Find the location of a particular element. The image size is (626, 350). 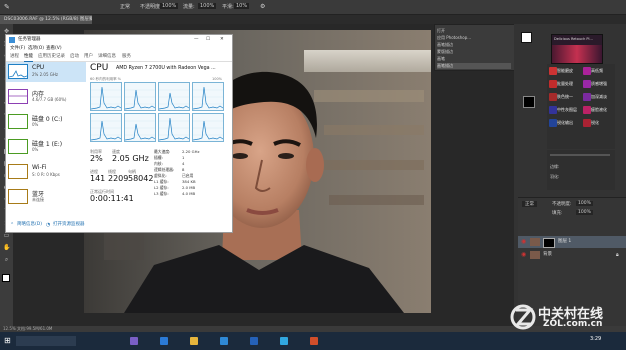

fill-input: 100% is located at coordinates (584, 212).